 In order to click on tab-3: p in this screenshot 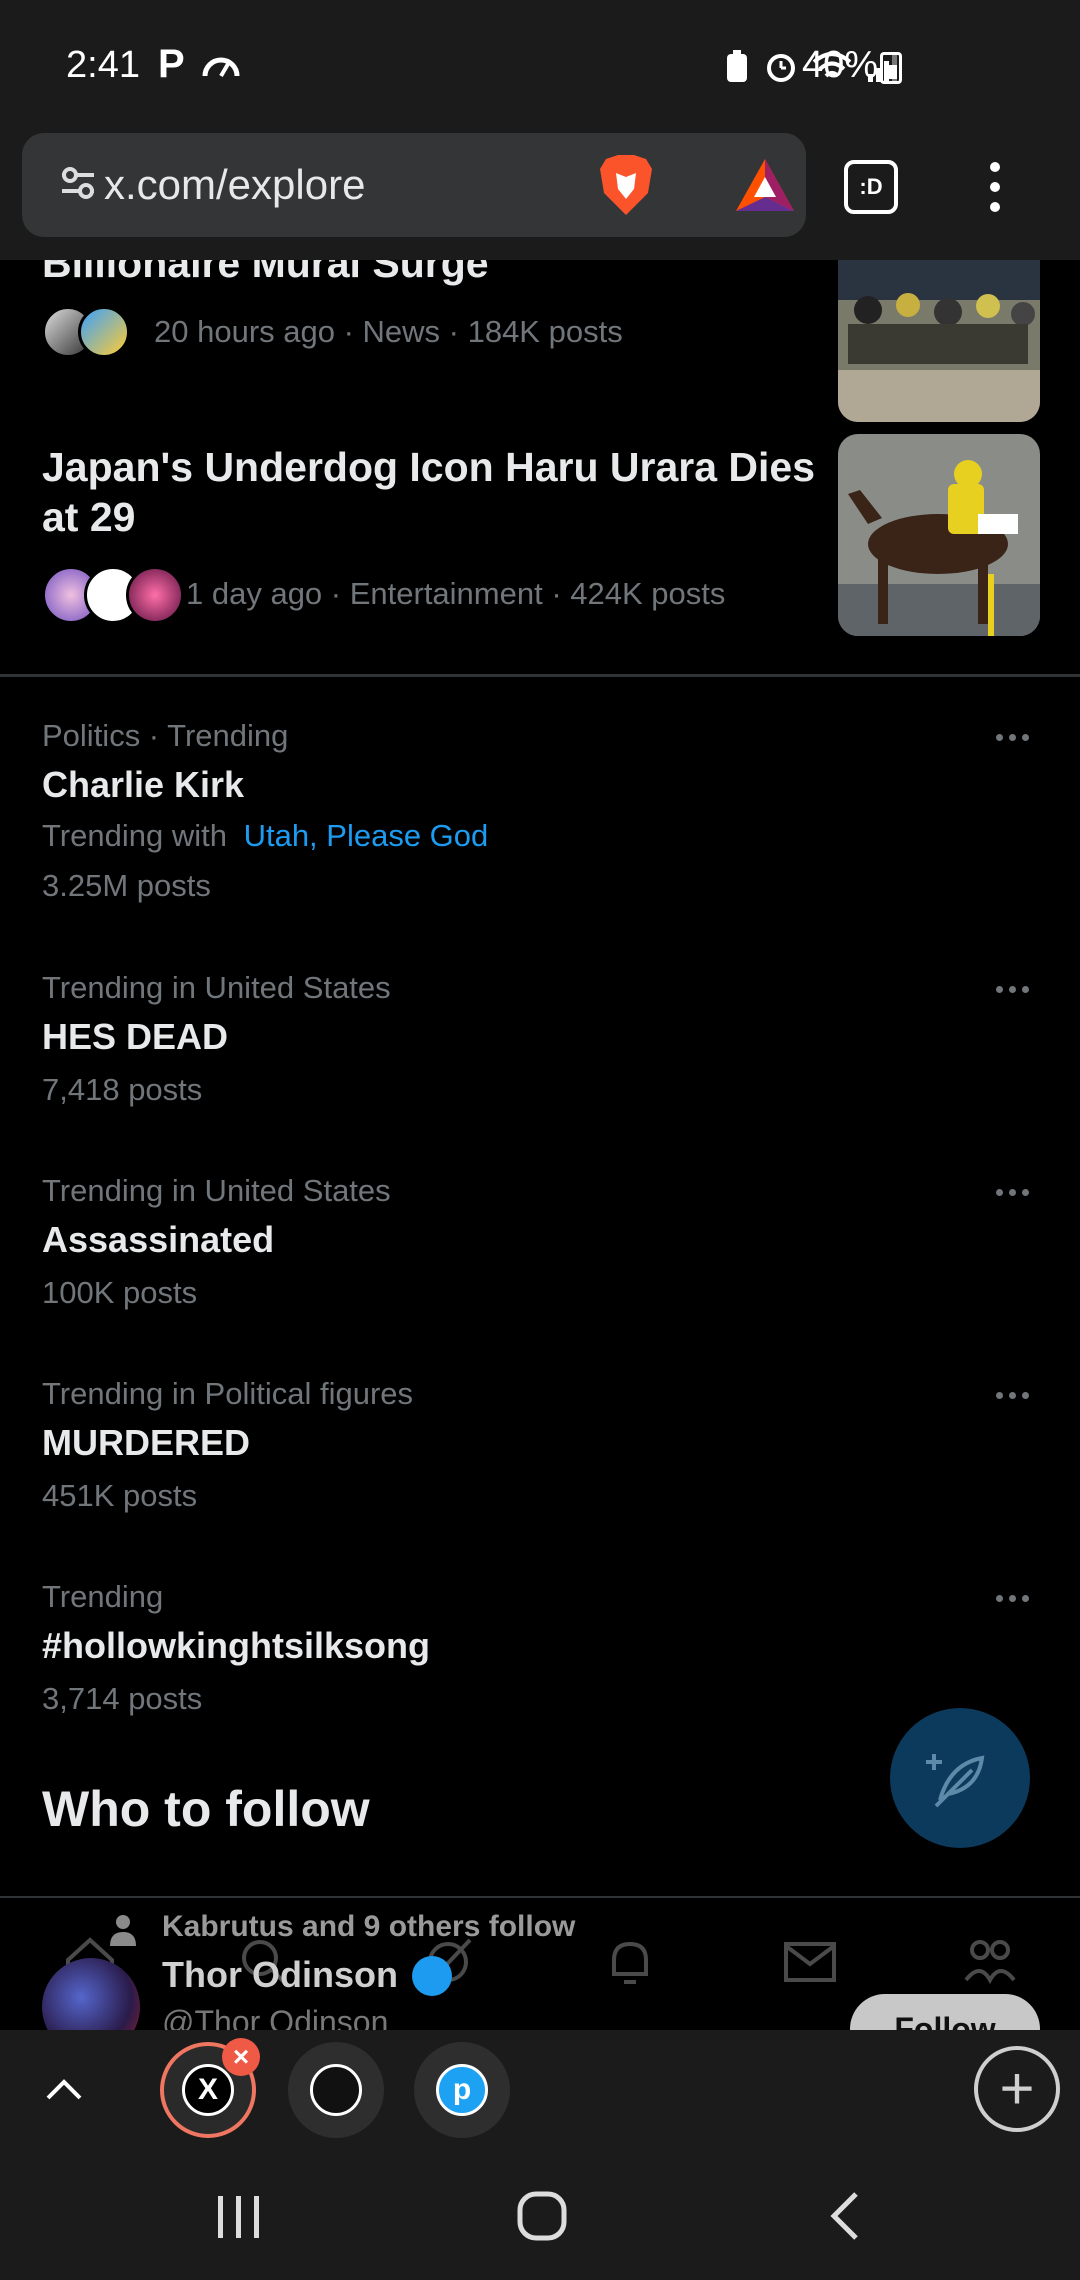, I will do `click(462, 2090)`.